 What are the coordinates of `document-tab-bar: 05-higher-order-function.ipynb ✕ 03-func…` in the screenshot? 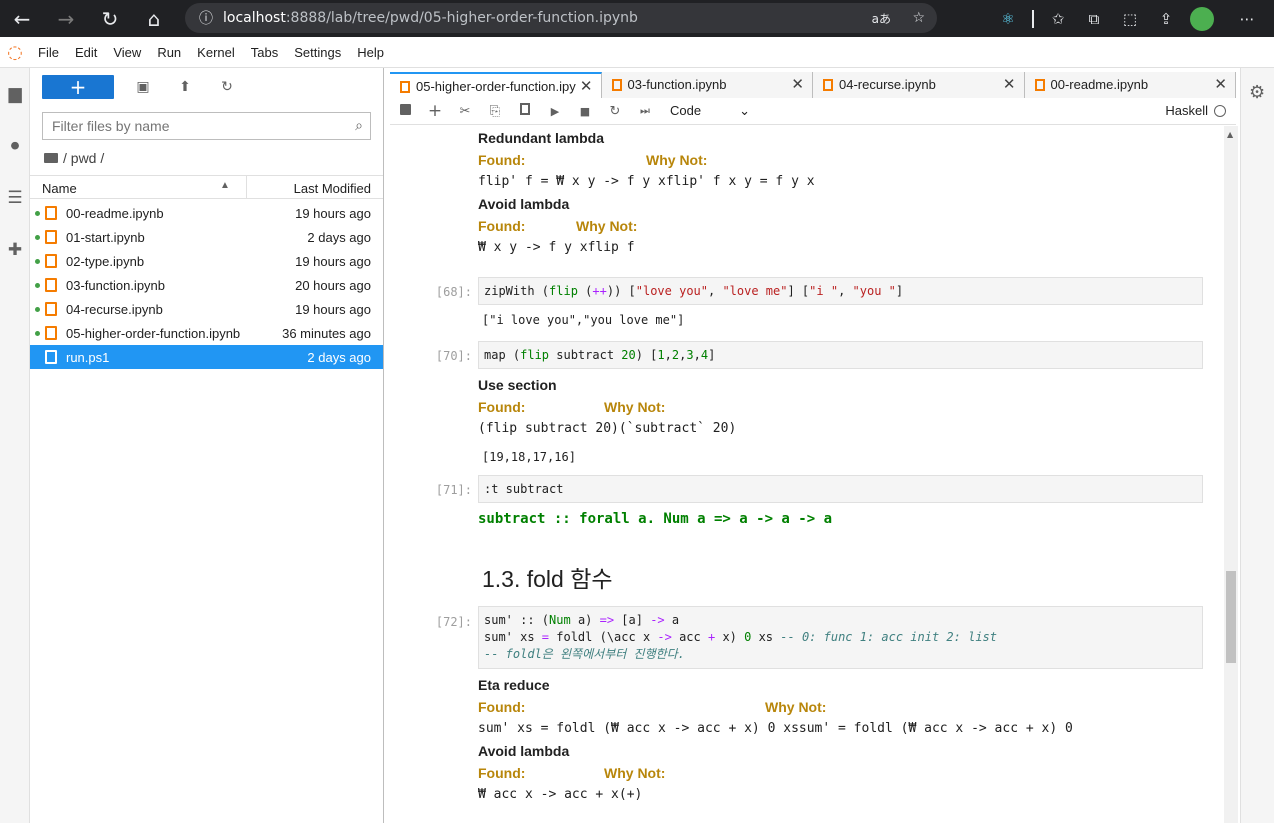 It's located at (813, 85).